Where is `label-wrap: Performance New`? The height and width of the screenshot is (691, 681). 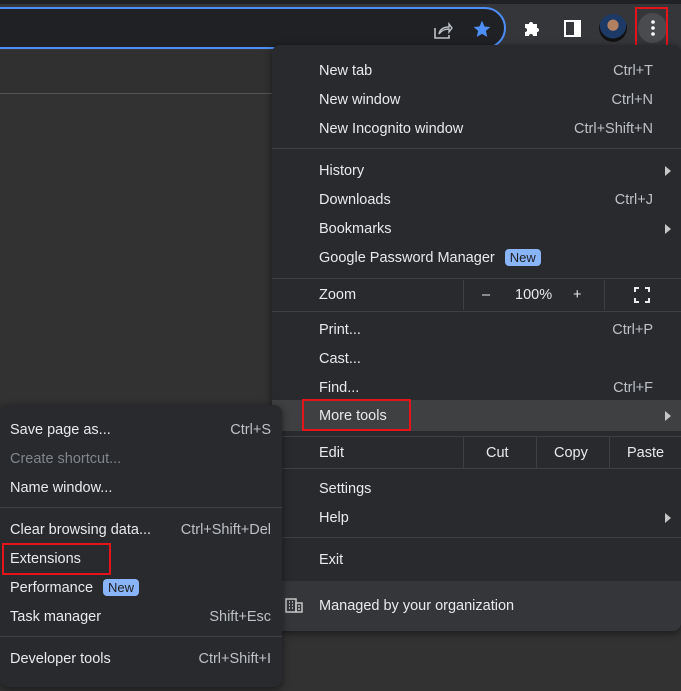
label-wrap: Performance New is located at coordinates (75, 587).